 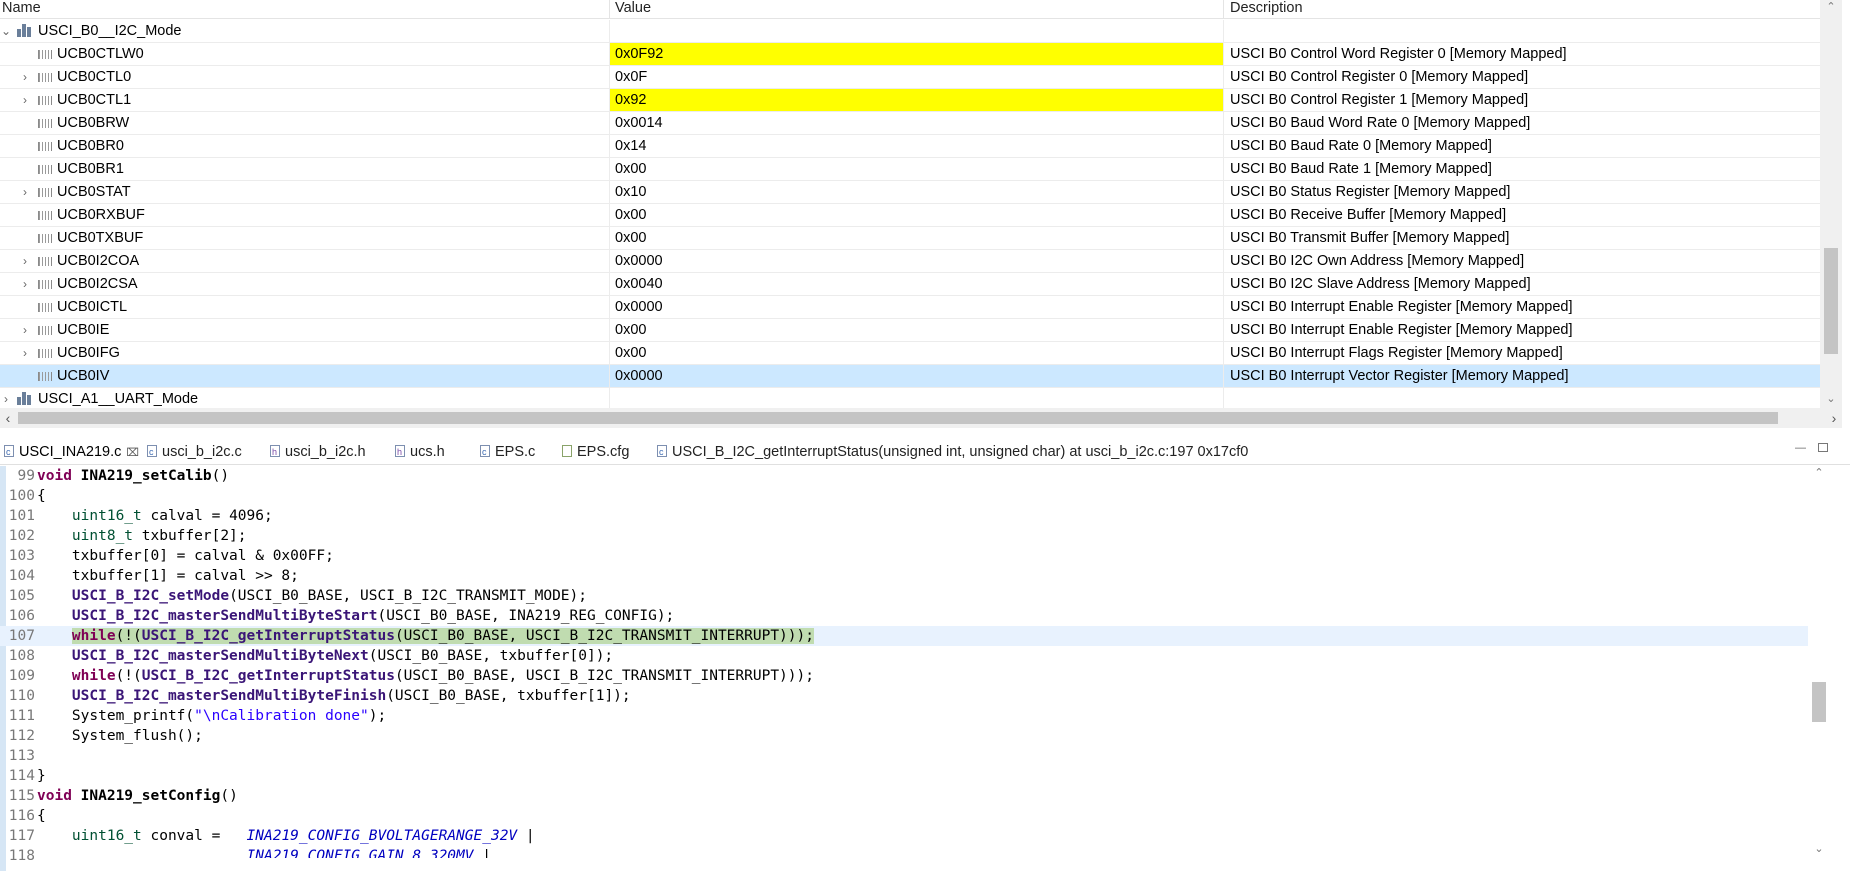 What do you see at coordinates (506, 452) in the screenshot?
I see `editor-tab: EPS.c` at bounding box center [506, 452].